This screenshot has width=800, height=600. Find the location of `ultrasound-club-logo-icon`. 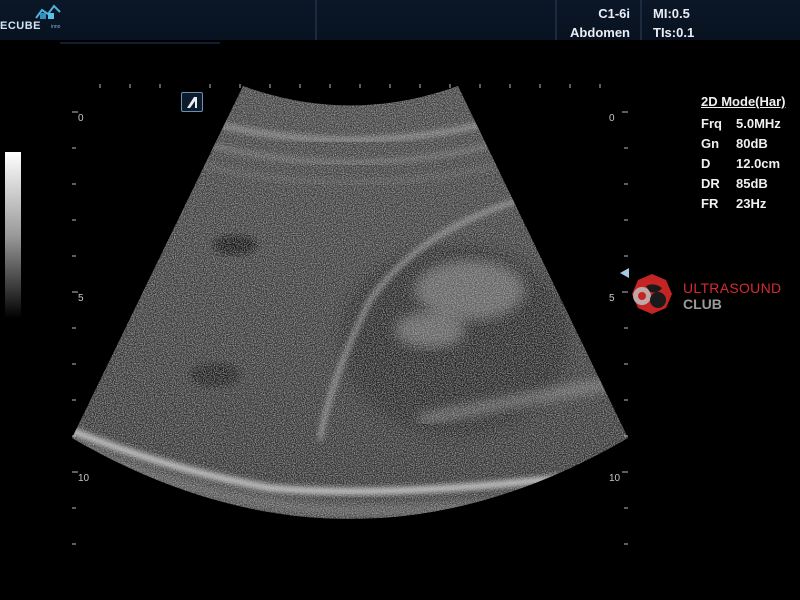

ultrasound-club-logo-icon is located at coordinates (652, 294).